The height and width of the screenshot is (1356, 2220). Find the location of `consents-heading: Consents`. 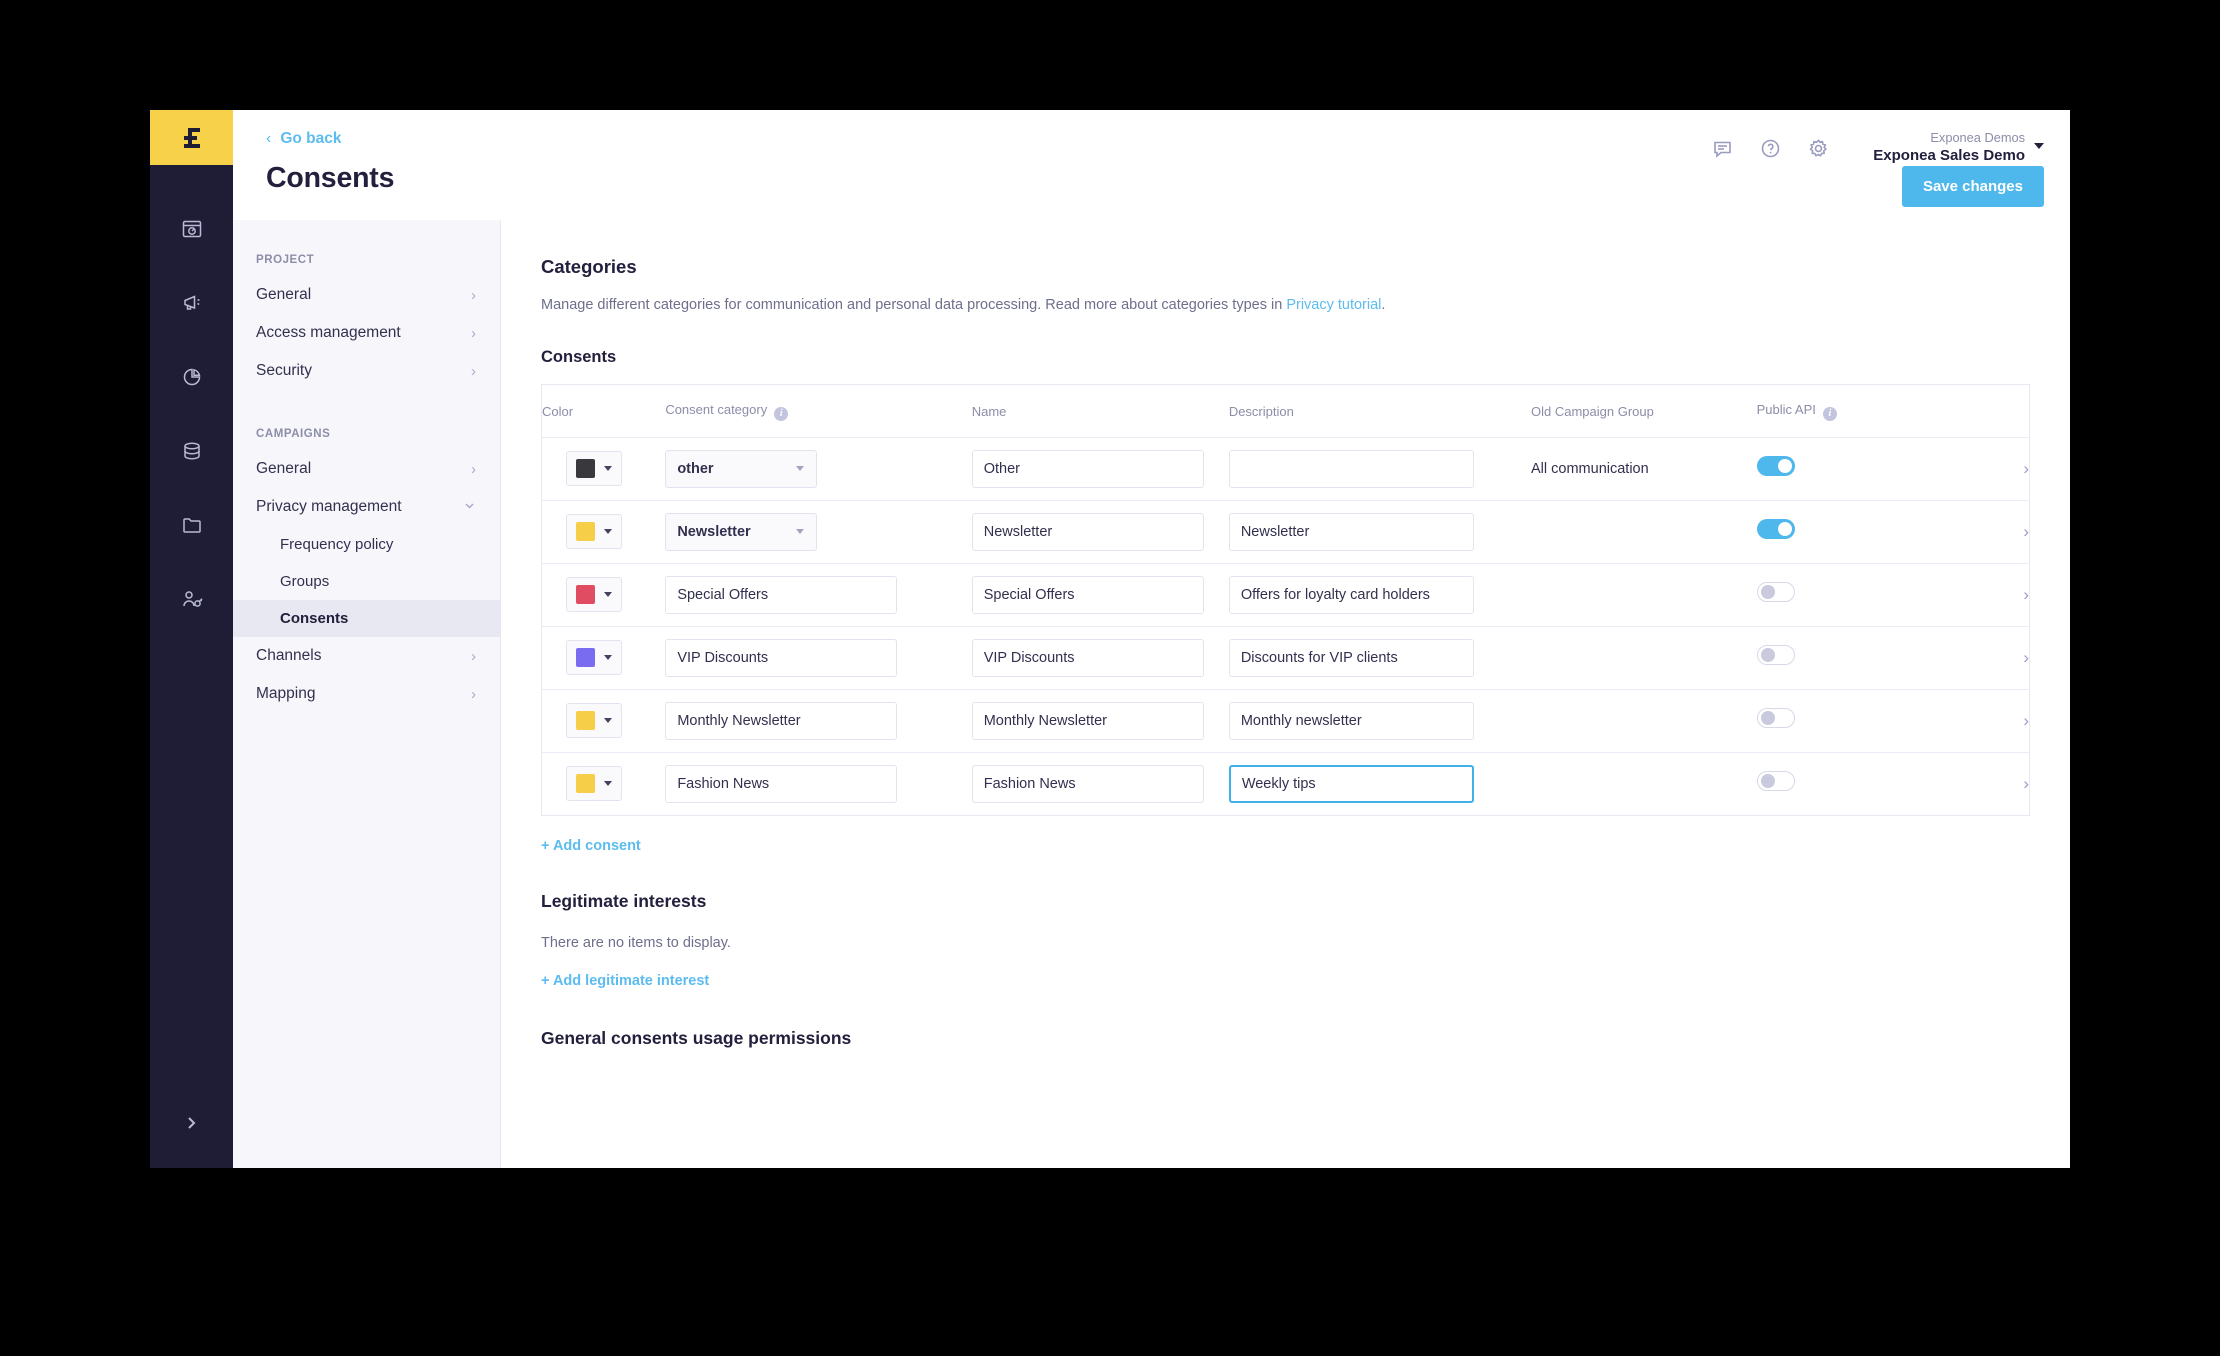

consents-heading: Consents is located at coordinates (579, 357).